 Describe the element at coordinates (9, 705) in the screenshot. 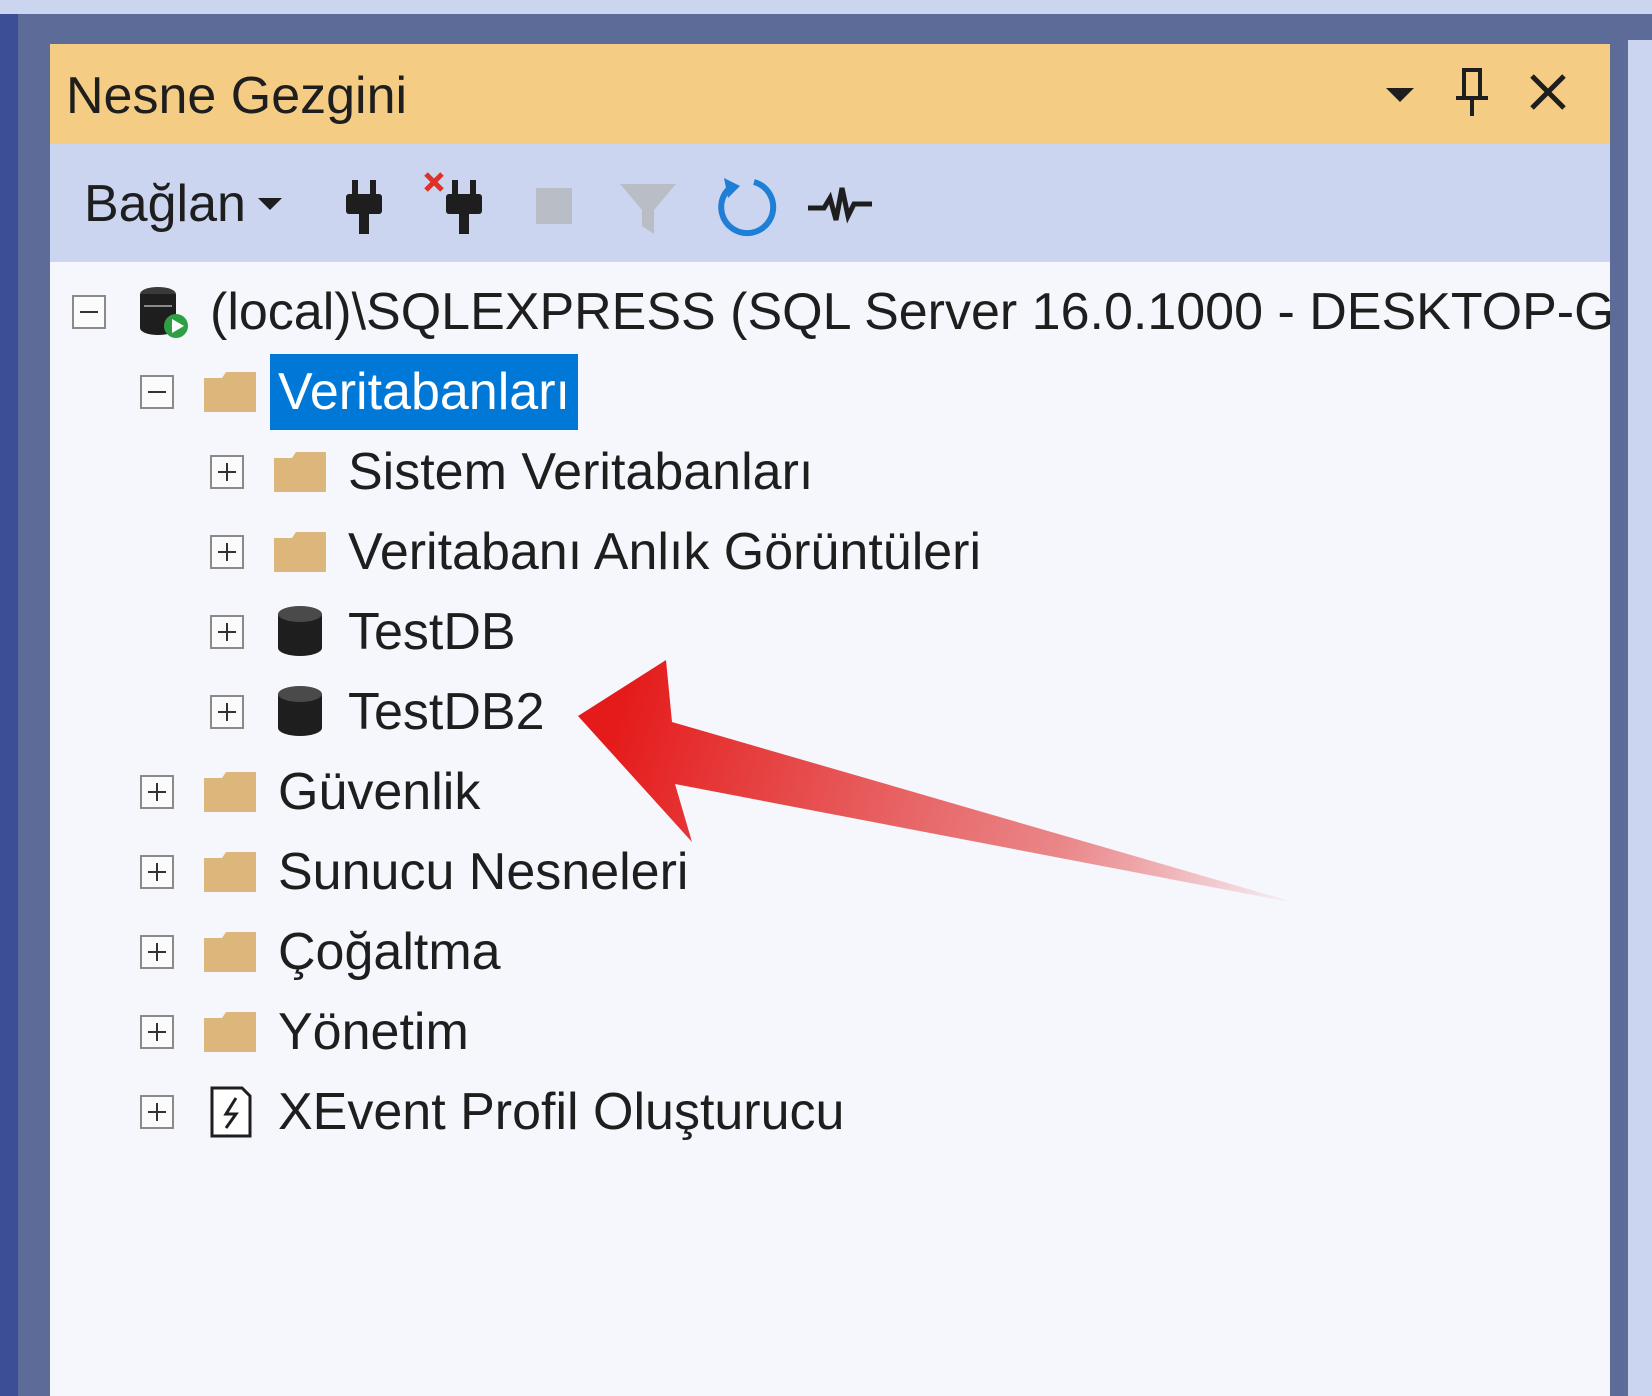

I see `window-left-edge` at that location.